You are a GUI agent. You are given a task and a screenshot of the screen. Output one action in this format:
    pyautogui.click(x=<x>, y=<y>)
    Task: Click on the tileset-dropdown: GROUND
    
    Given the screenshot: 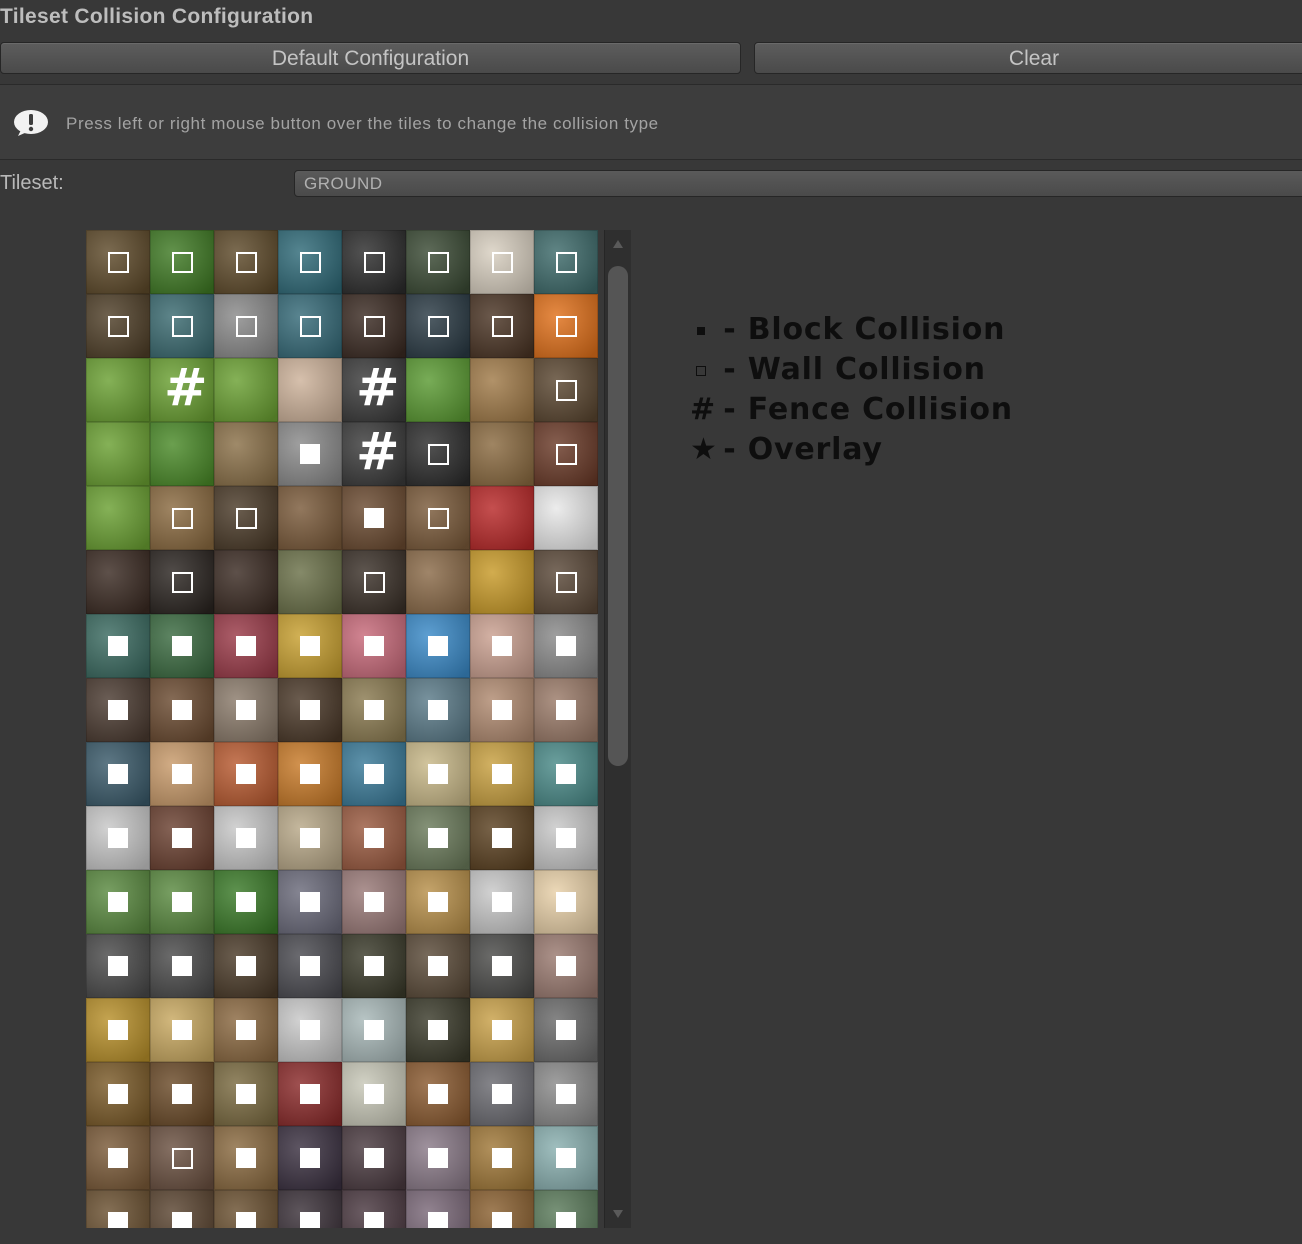 What is the action you would take?
    pyautogui.click(x=798, y=183)
    